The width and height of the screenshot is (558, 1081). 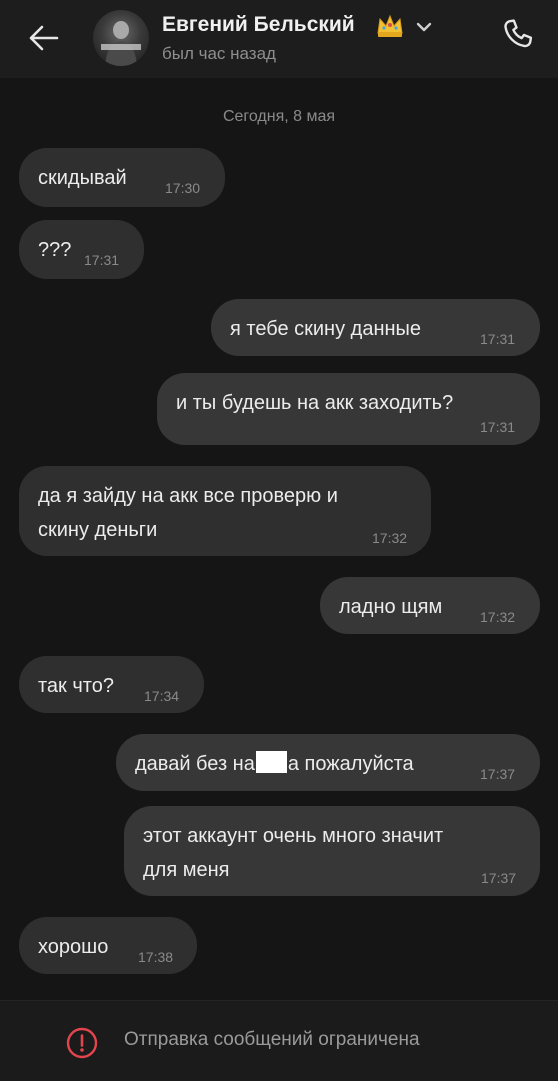 I want to click on alert-circle-icon, so click(x=82, y=1043).